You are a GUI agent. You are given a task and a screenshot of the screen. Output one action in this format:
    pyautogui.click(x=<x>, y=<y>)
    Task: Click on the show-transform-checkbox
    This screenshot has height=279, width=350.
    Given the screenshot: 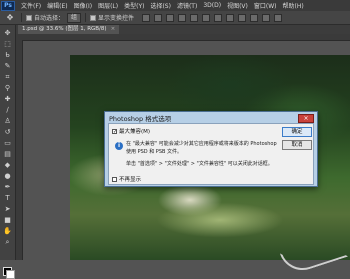 What is the action you would take?
    pyautogui.click(x=93, y=17)
    